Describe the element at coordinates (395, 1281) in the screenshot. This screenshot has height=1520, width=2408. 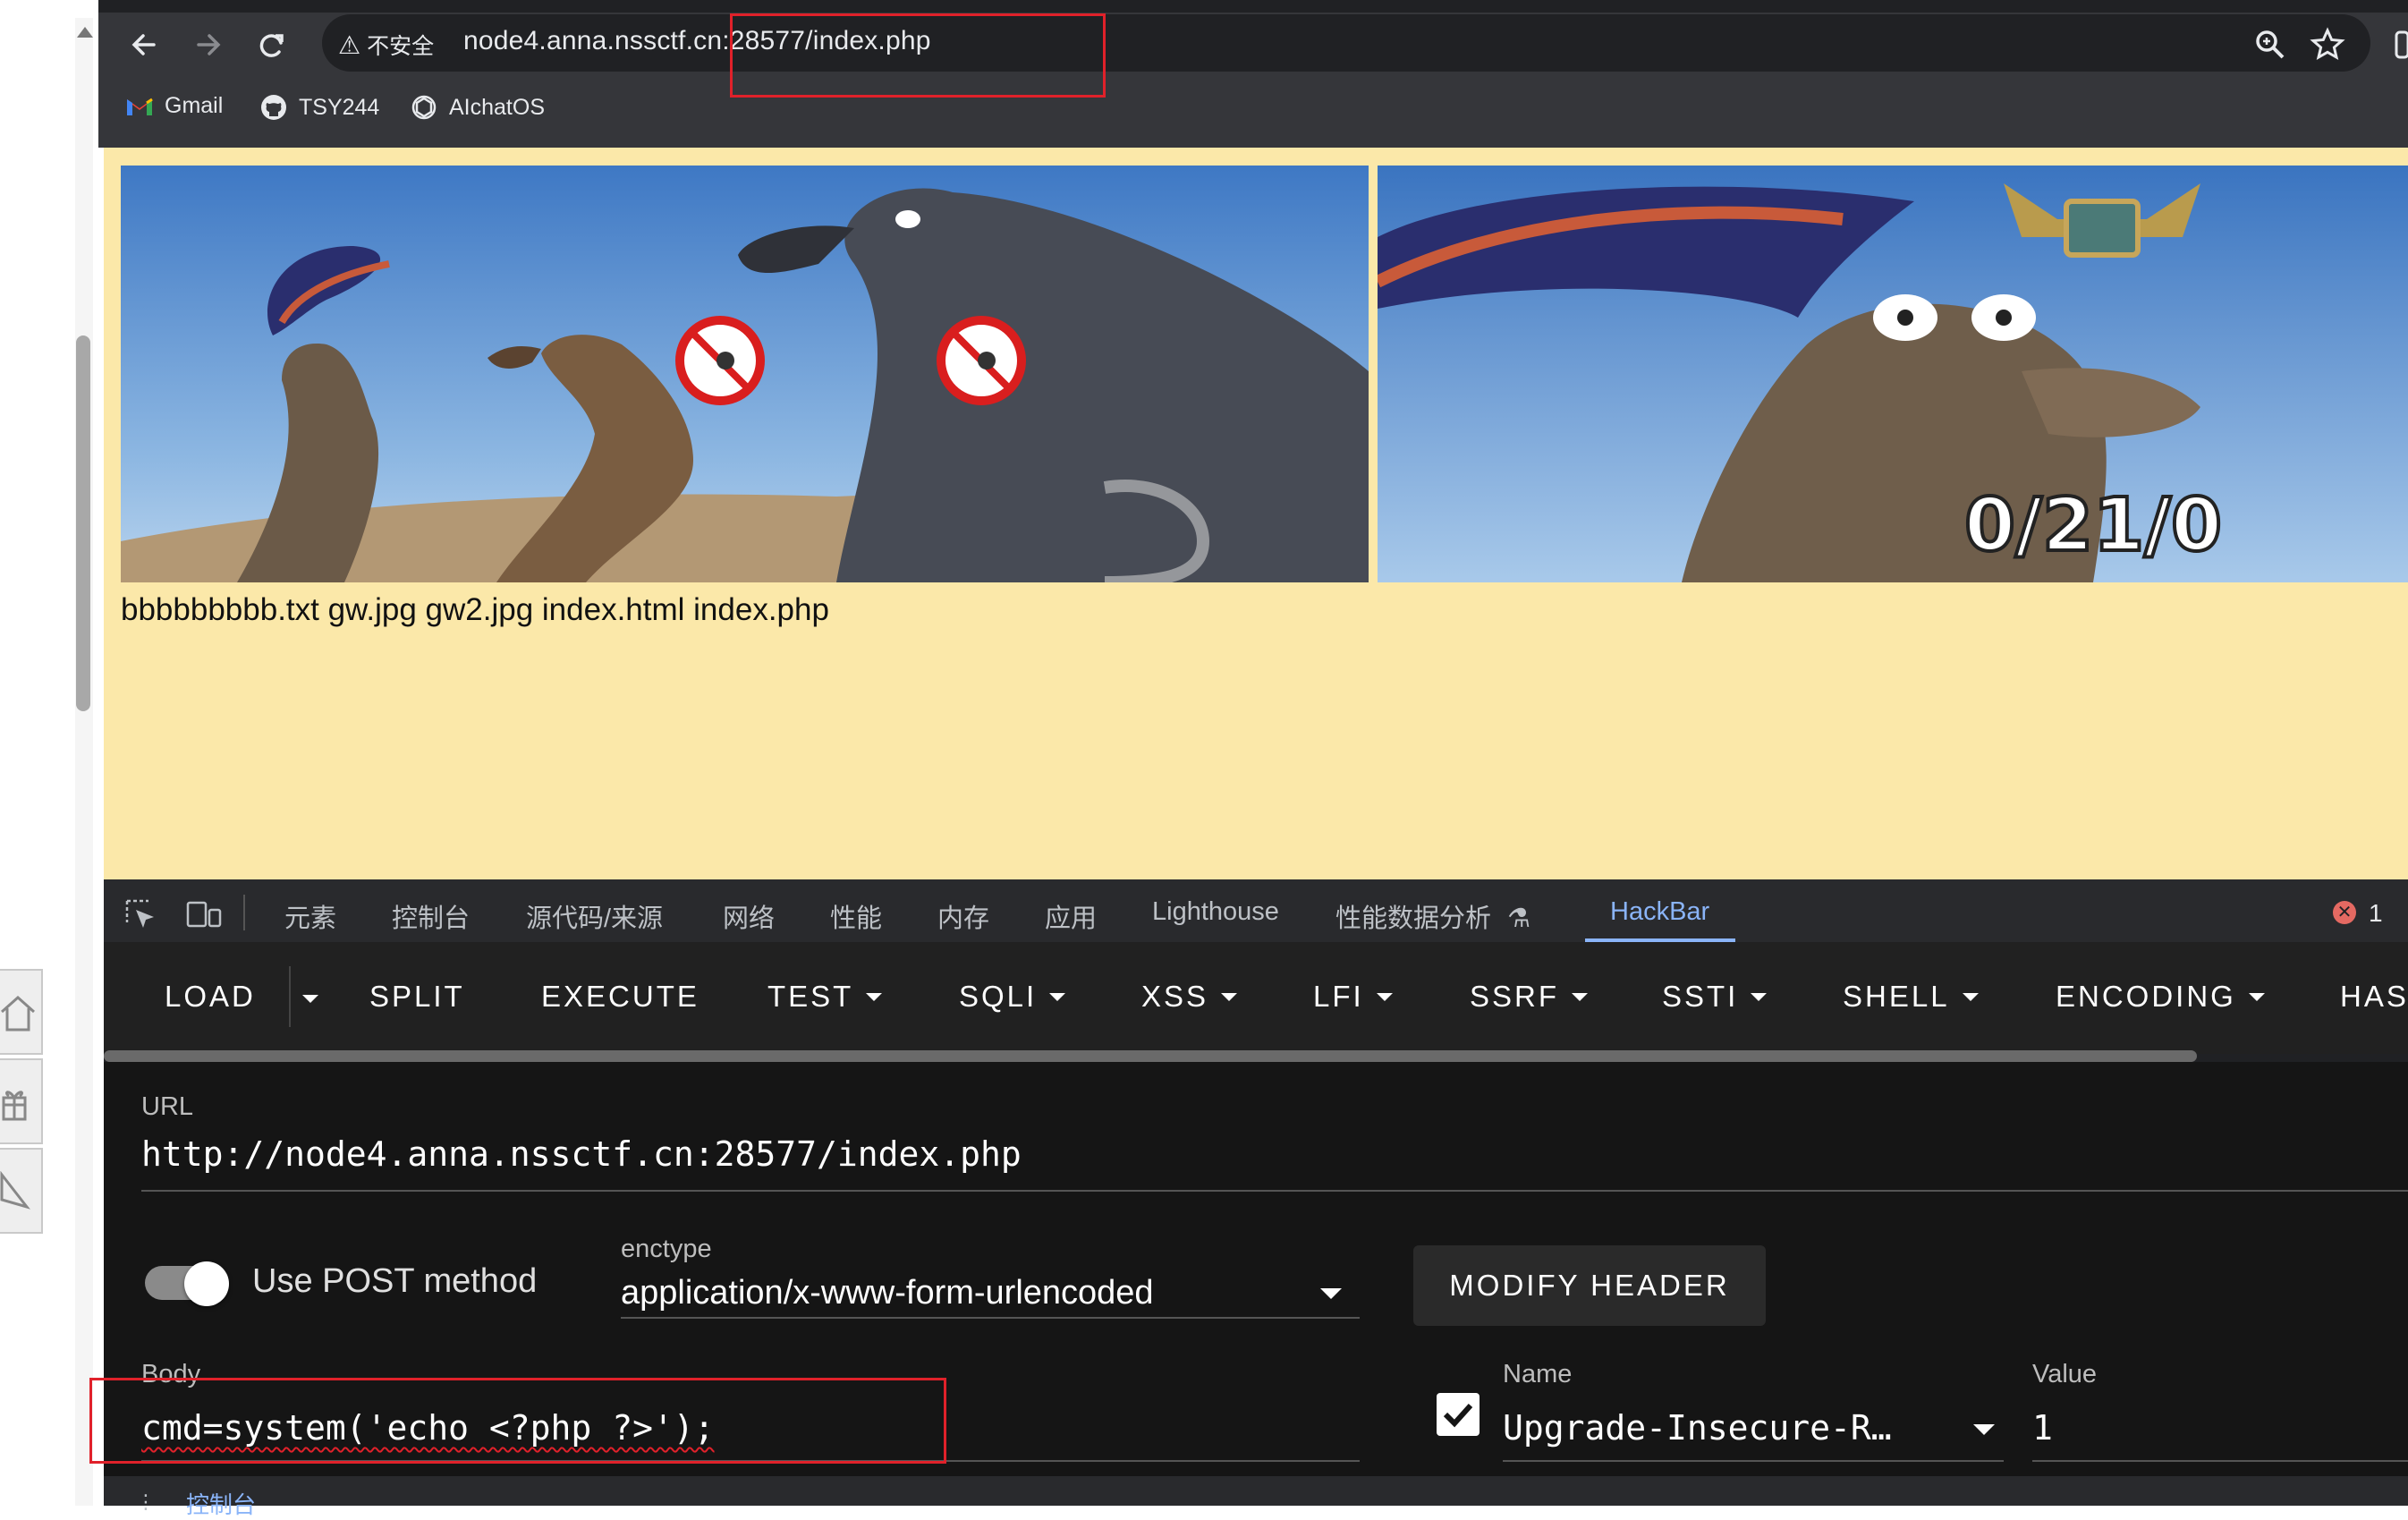
I see `post-method-label: Use POST method` at that location.